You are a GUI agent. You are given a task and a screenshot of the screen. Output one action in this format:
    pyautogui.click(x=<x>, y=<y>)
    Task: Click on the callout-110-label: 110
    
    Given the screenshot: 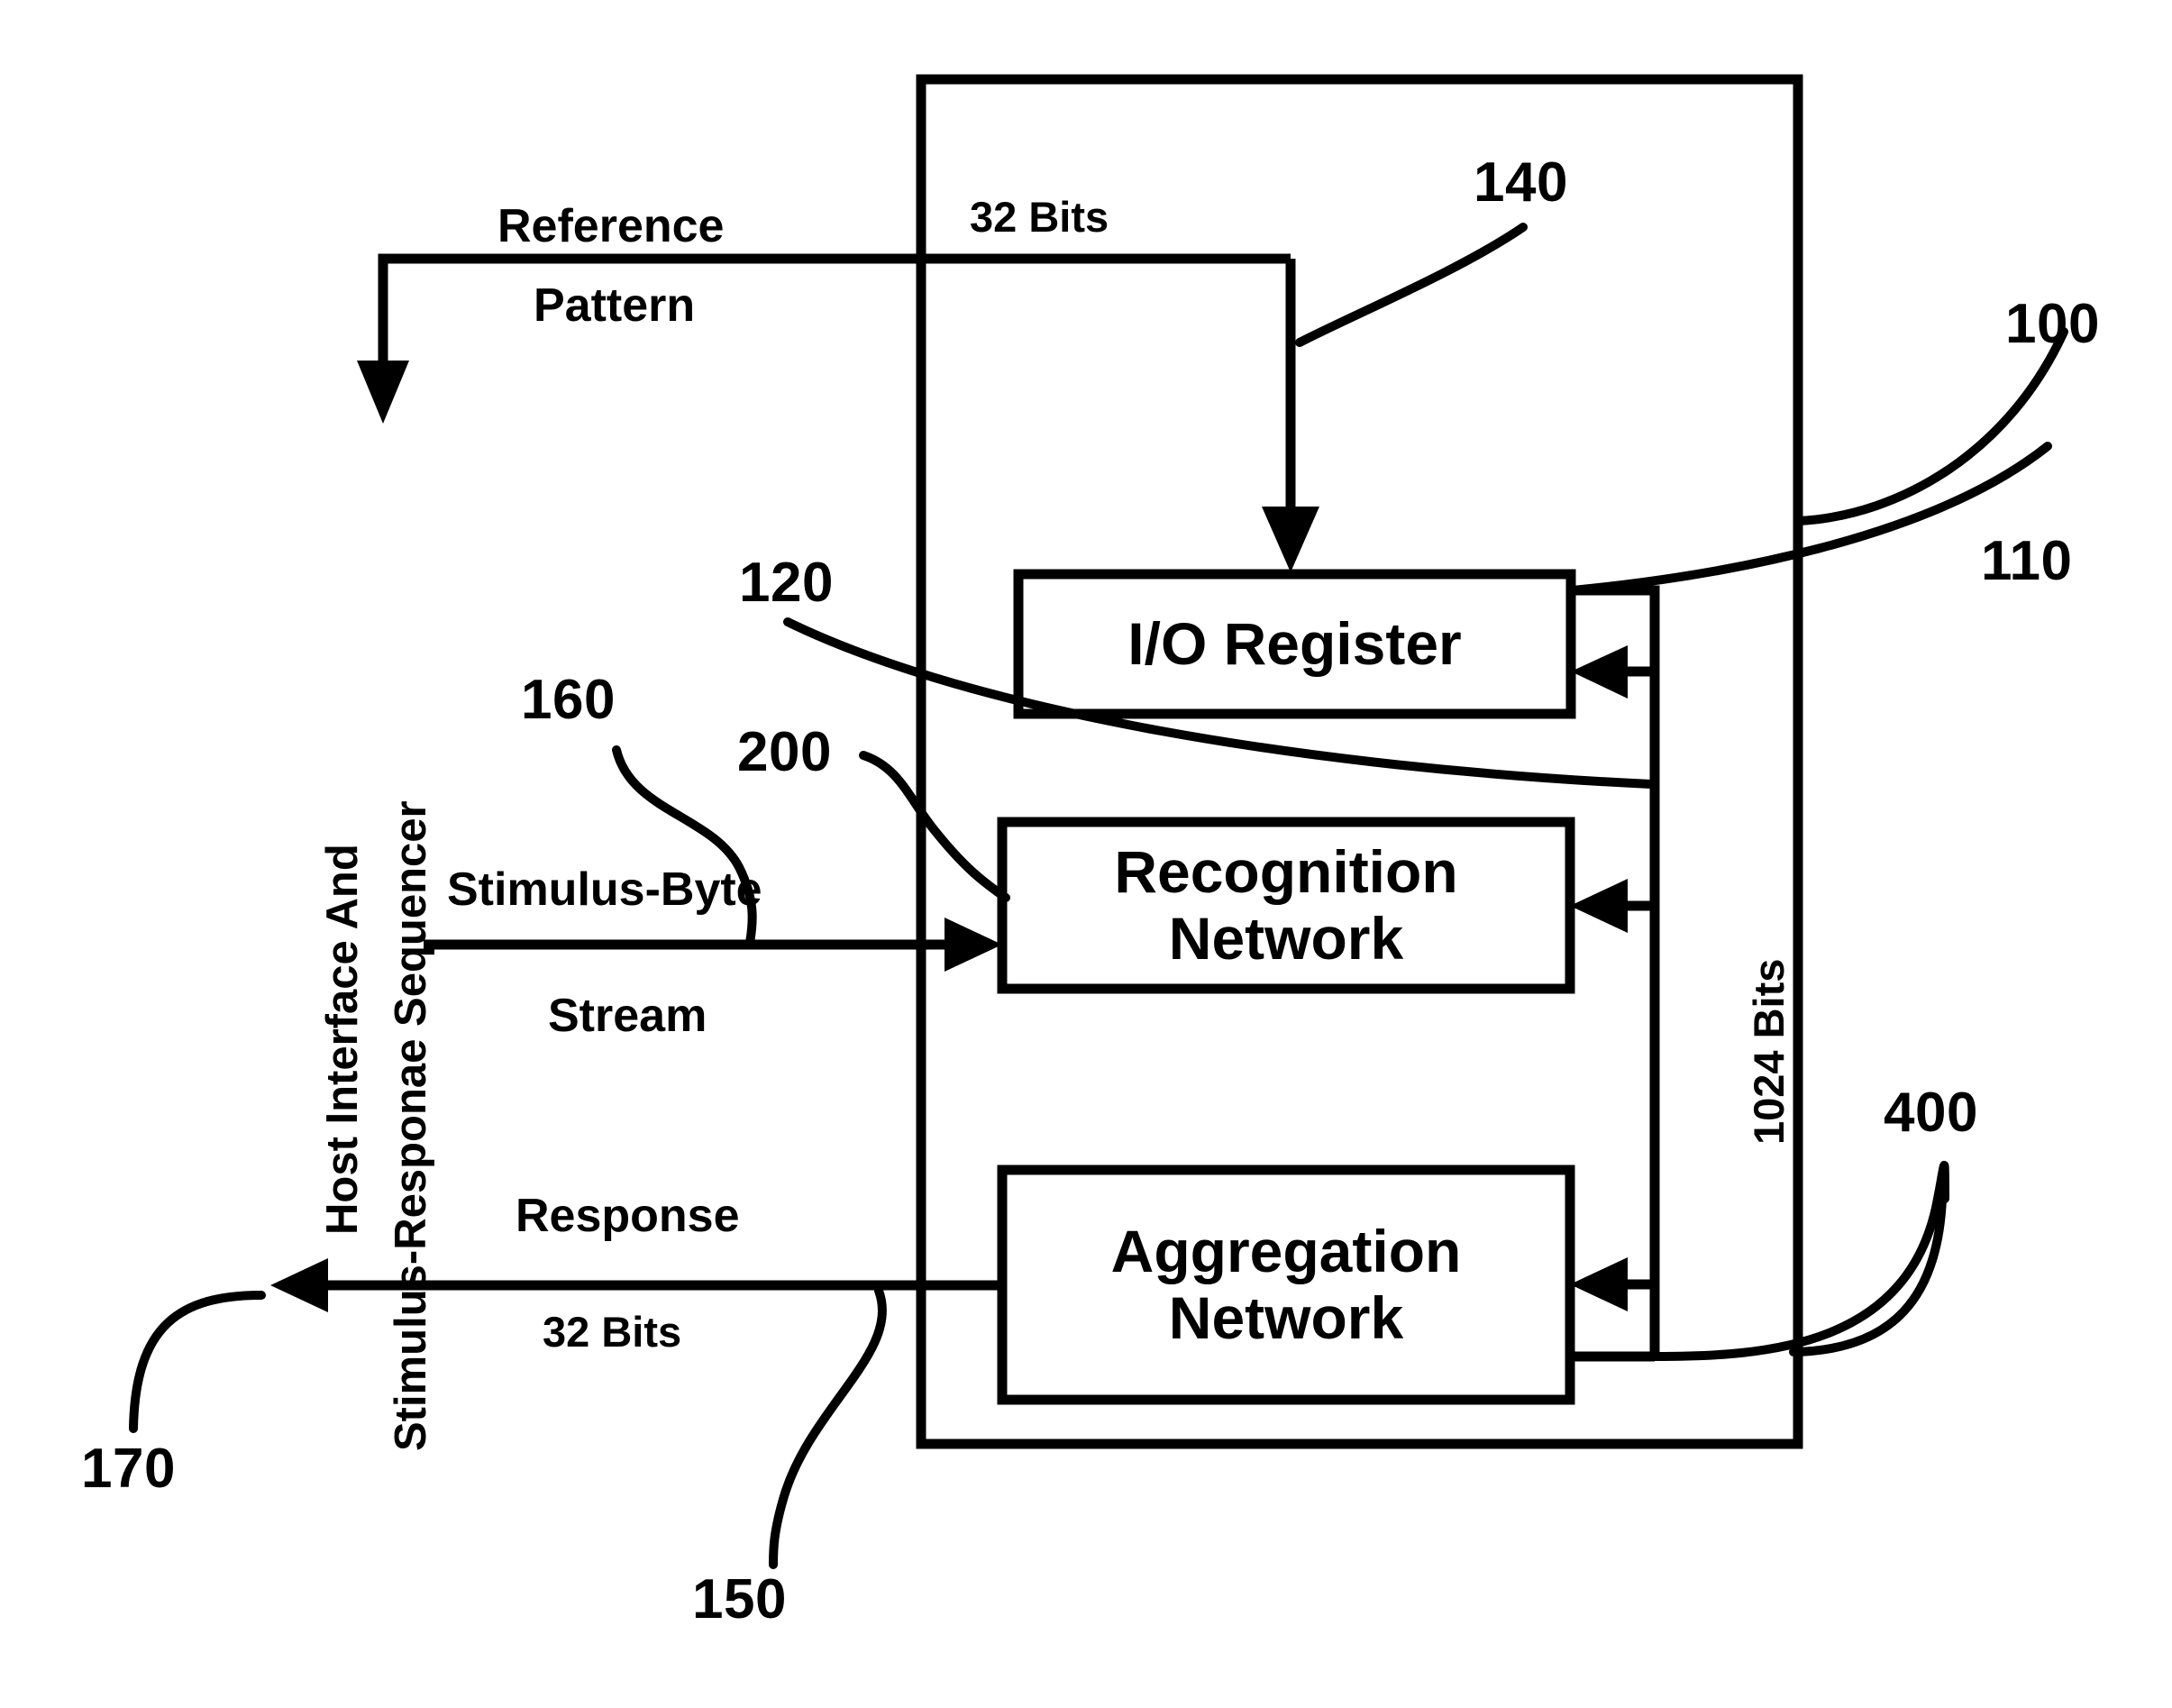 What is the action you would take?
    pyautogui.click(x=2027, y=561)
    